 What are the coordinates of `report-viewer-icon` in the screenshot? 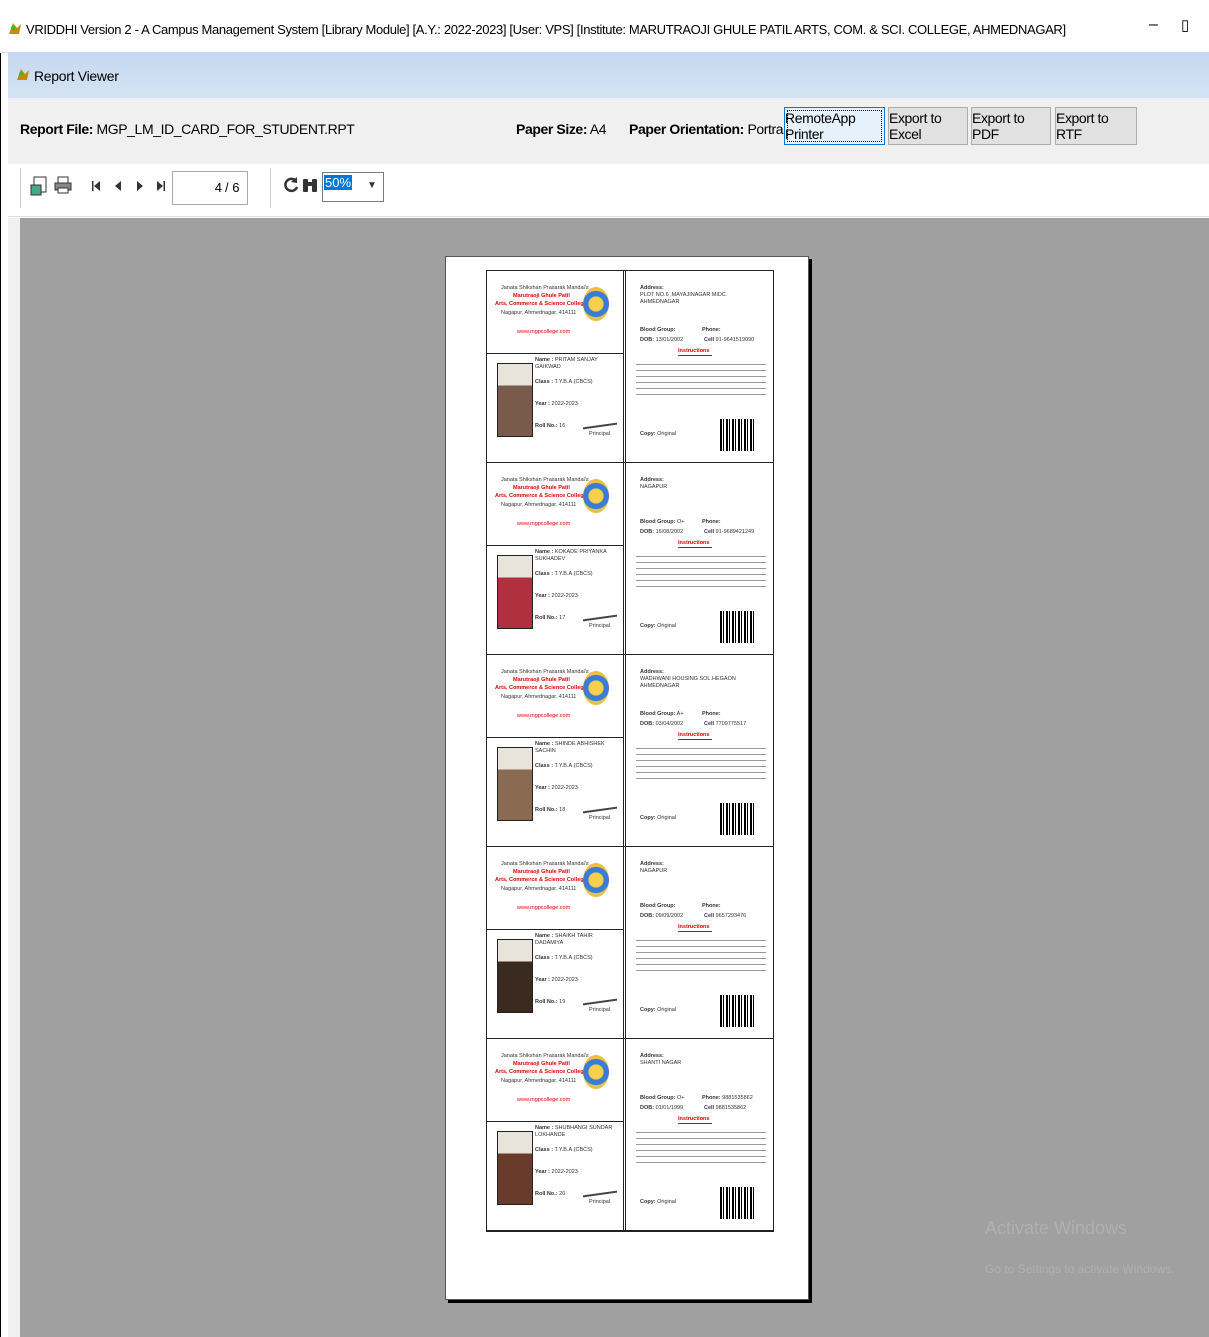 It's located at (23, 77).